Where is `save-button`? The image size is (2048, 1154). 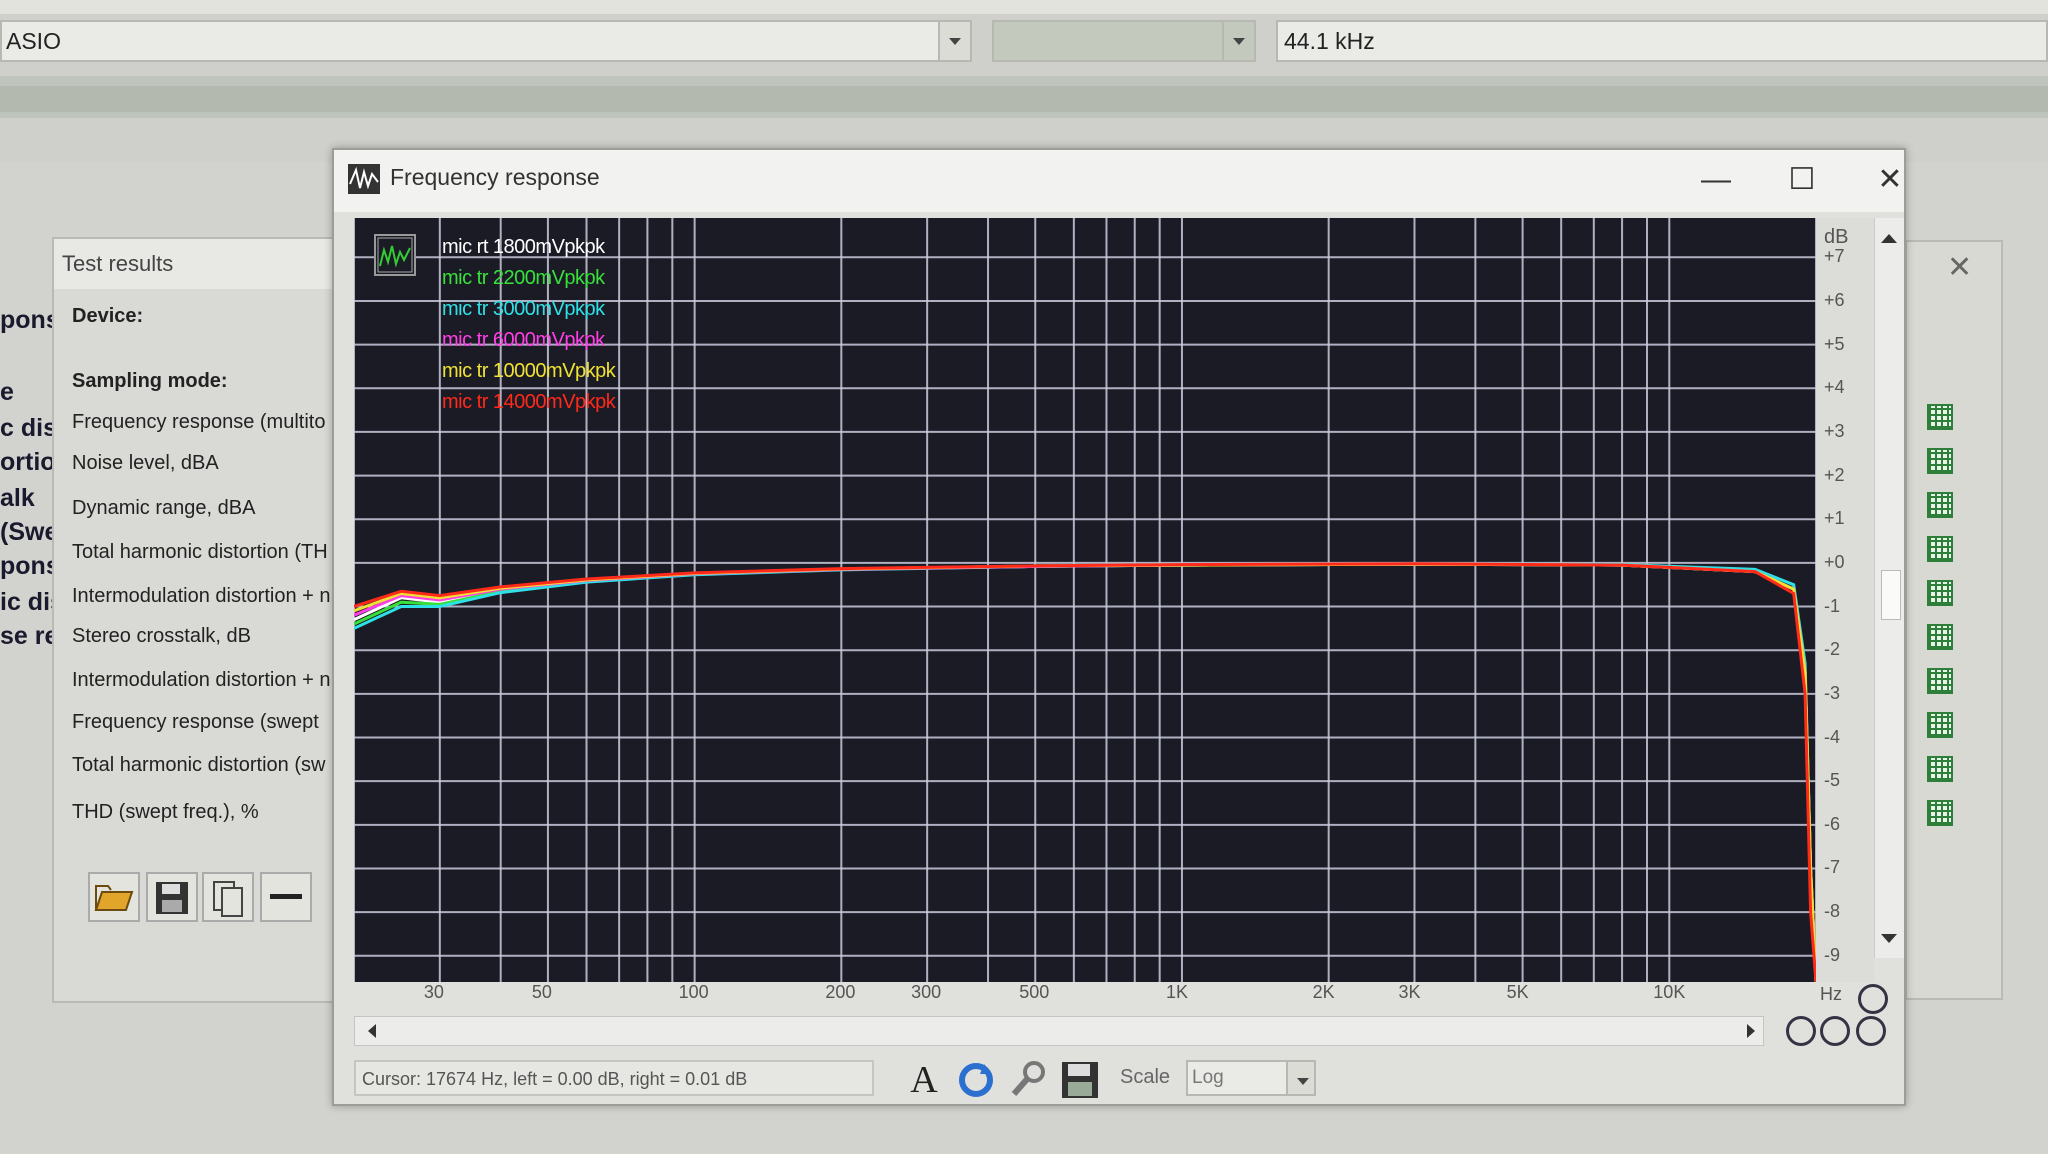
save-button is located at coordinates (172, 897).